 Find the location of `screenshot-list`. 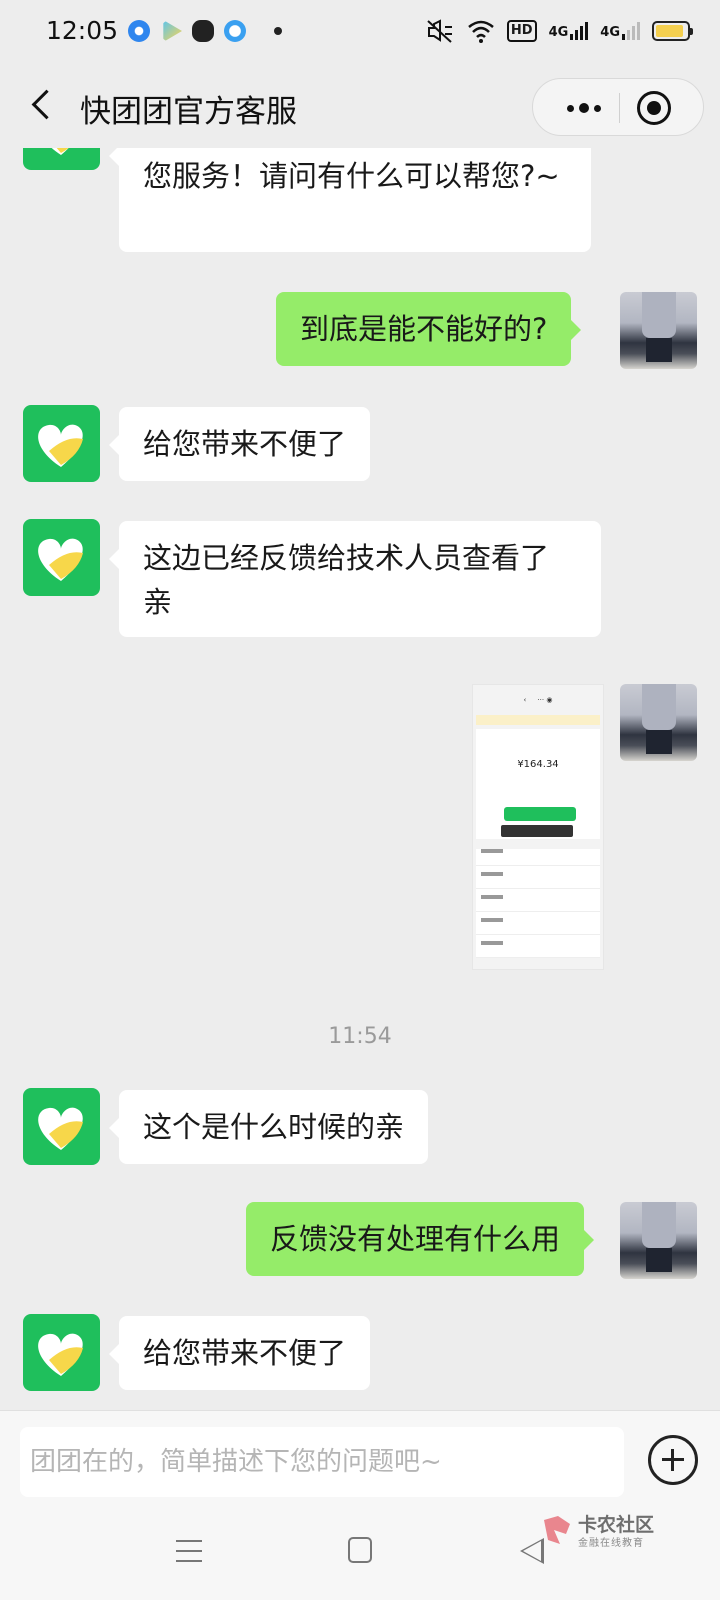

screenshot-list is located at coordinates (538, 903).